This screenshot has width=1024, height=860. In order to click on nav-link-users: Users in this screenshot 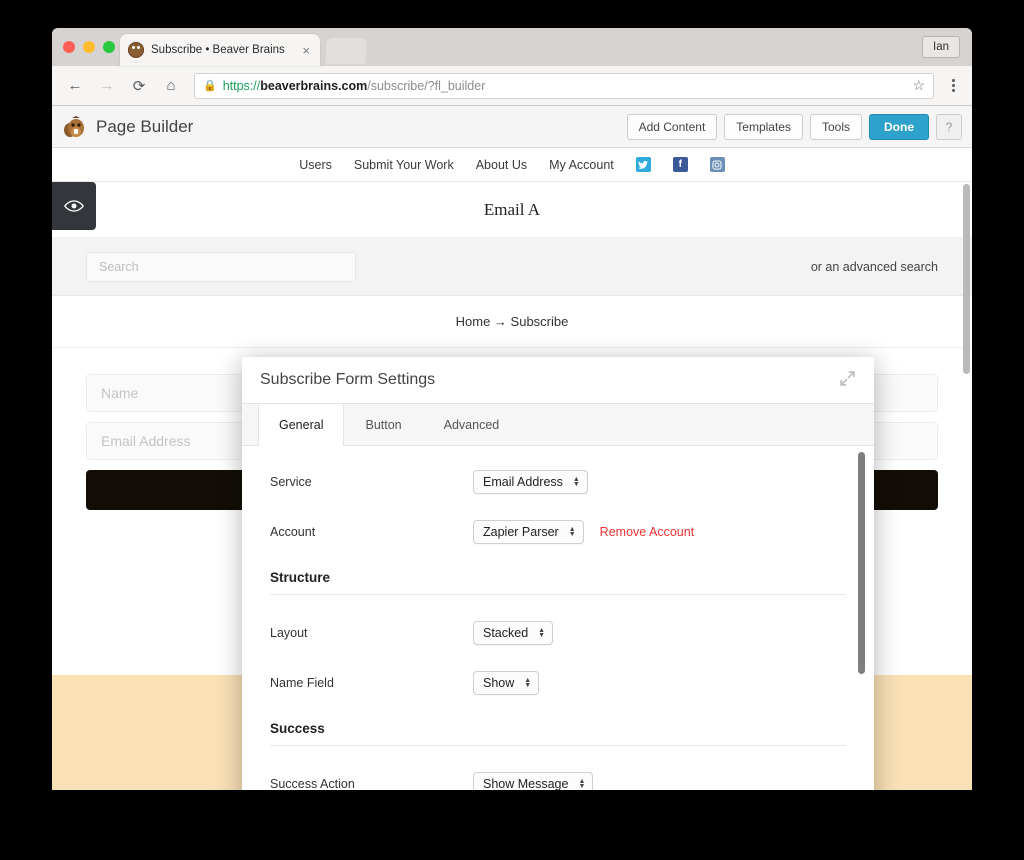, I will do `click(315, 165)`.